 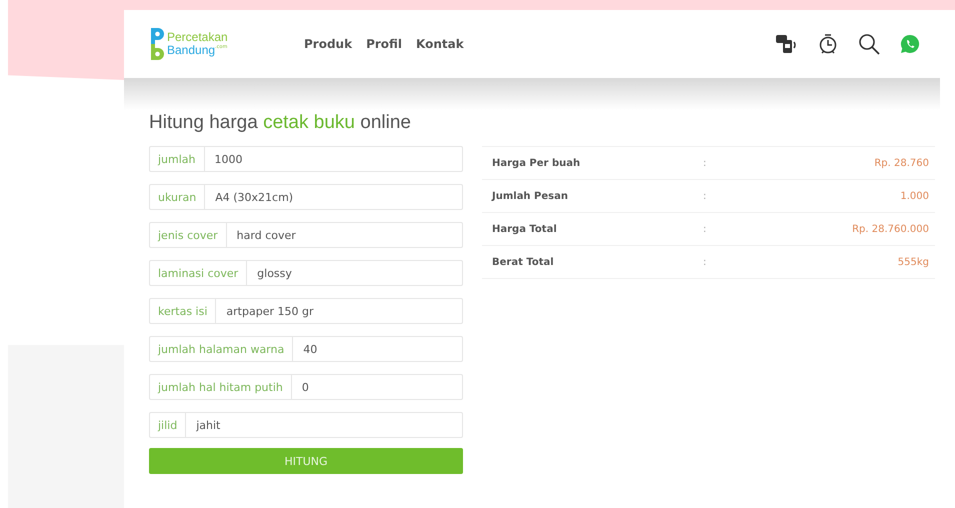 What do you see at coordinates (183, 311) in the screenshot?
I see `field-label: kertas isi` at bounding box center [183, 311].